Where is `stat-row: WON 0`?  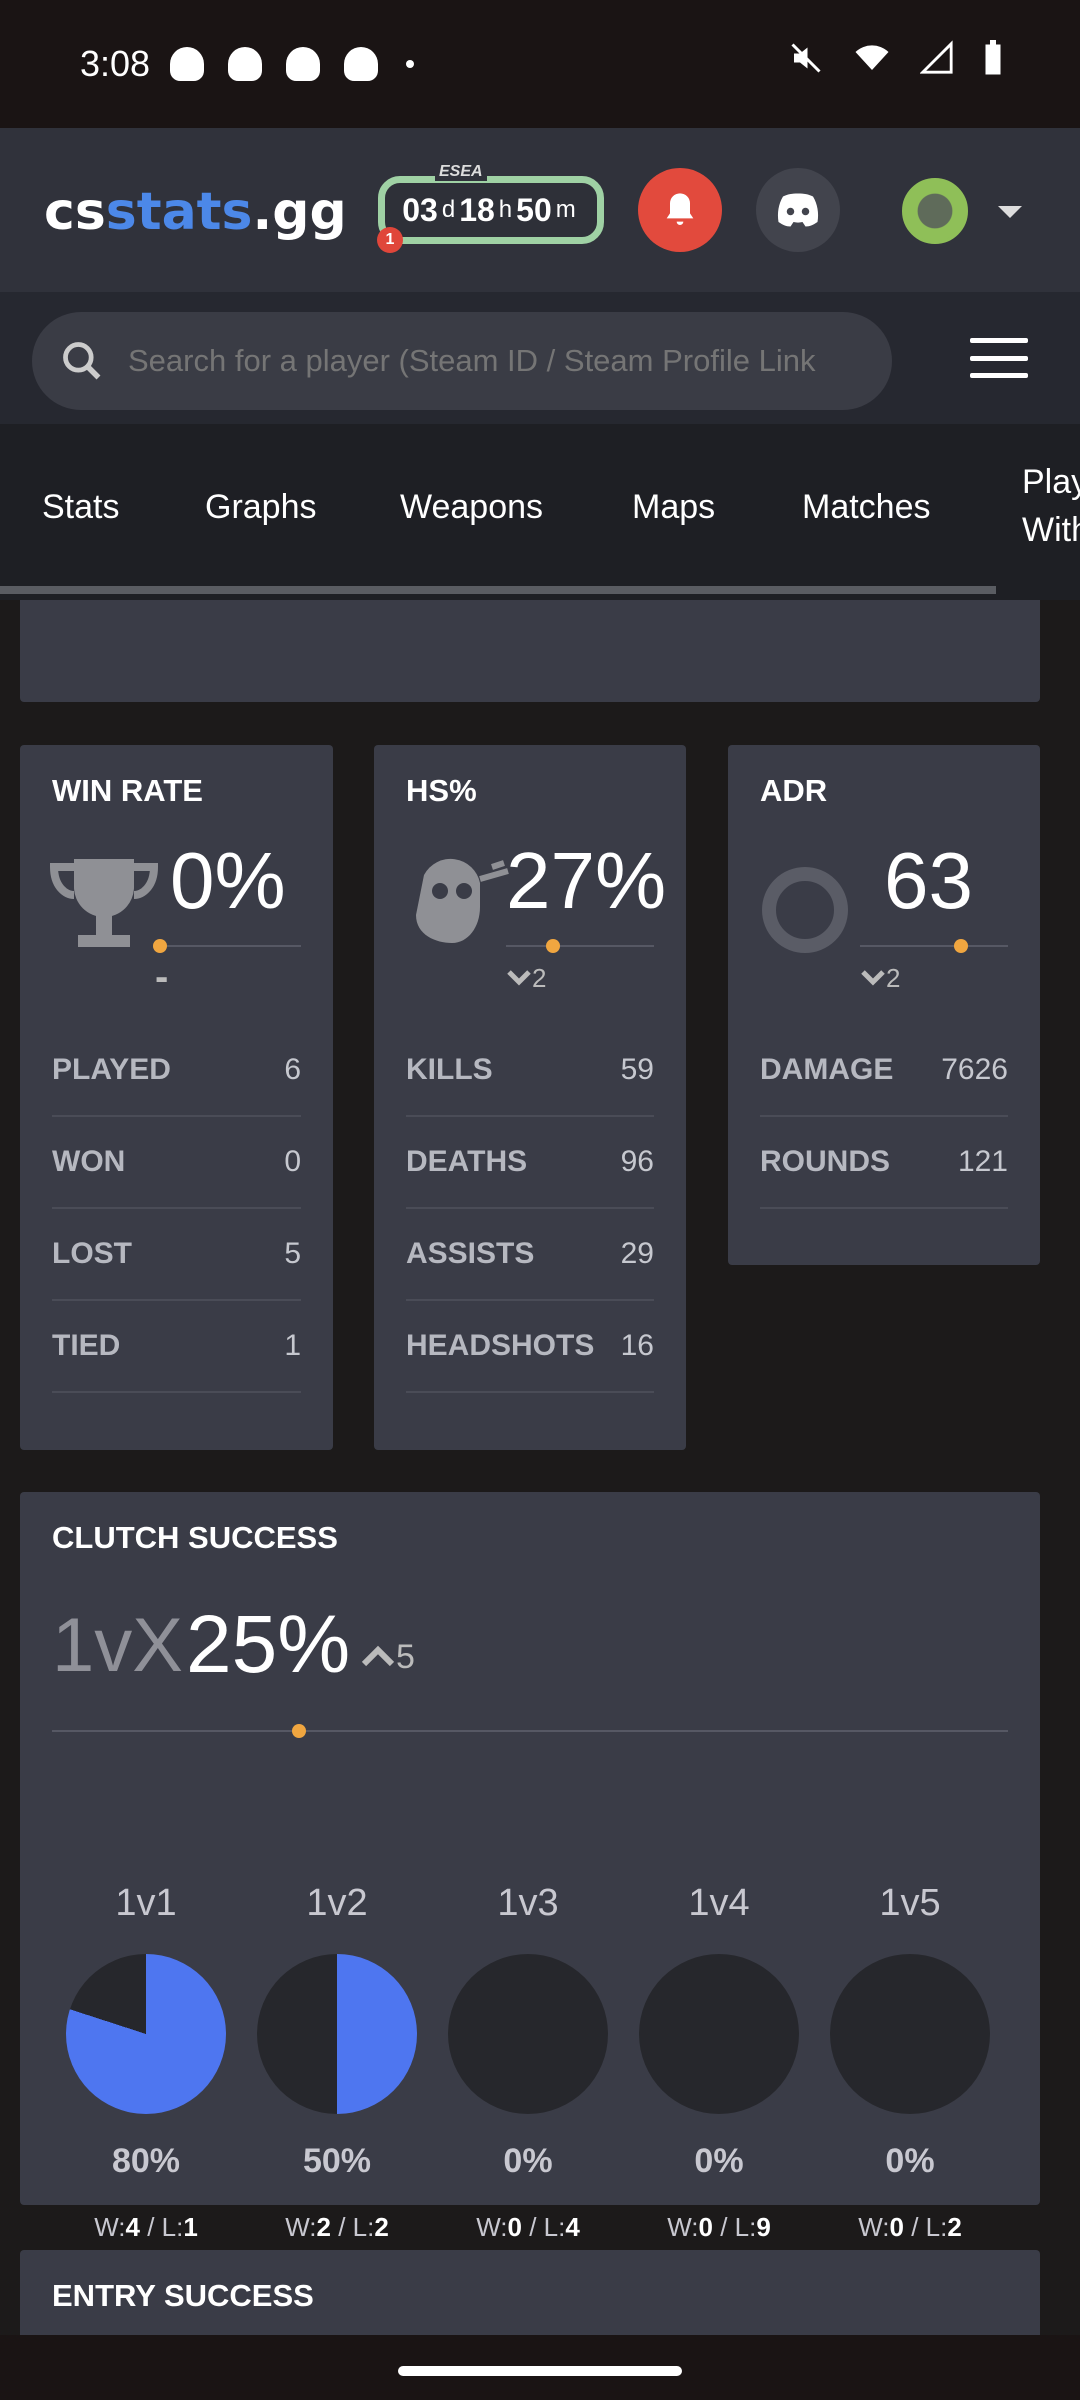
stat-row: WON 0 is located at coordinates (176, 1163).